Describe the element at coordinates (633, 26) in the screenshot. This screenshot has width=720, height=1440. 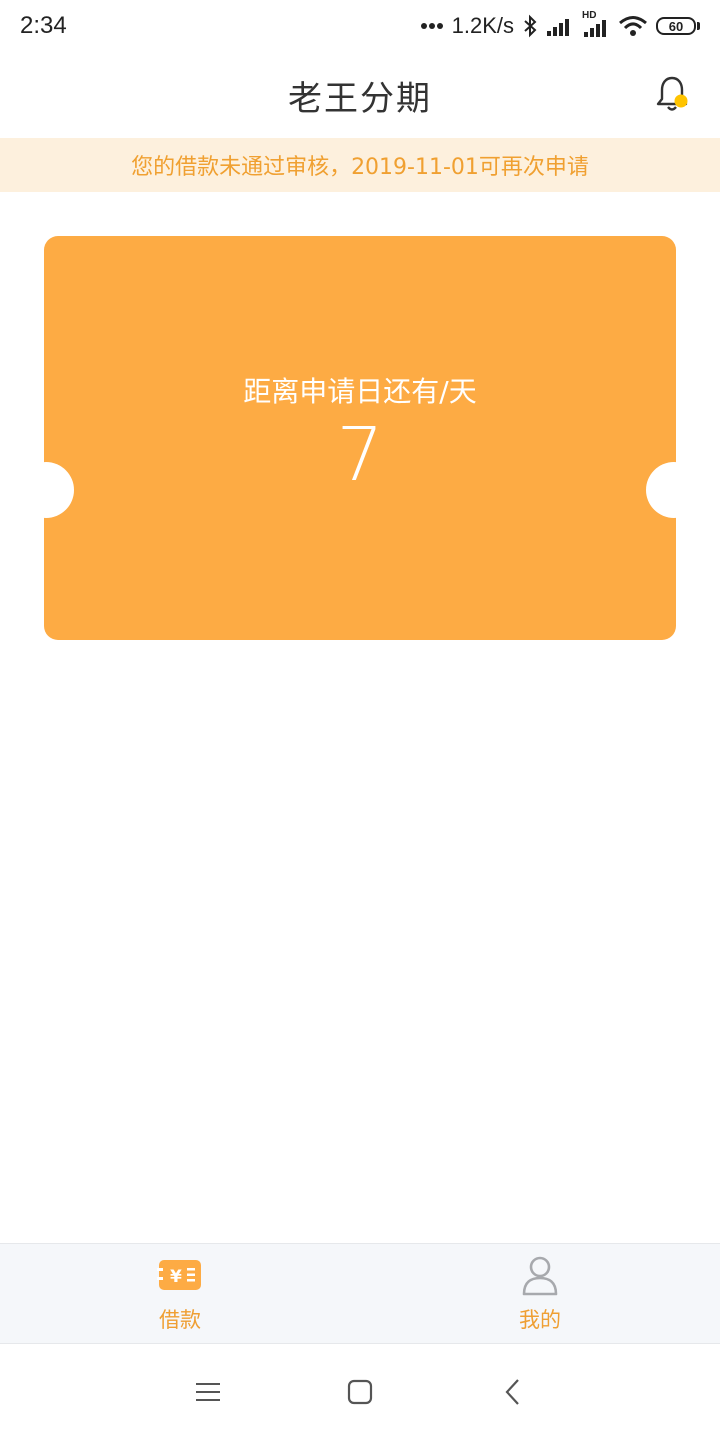
I see `wifi-icon` at that location.